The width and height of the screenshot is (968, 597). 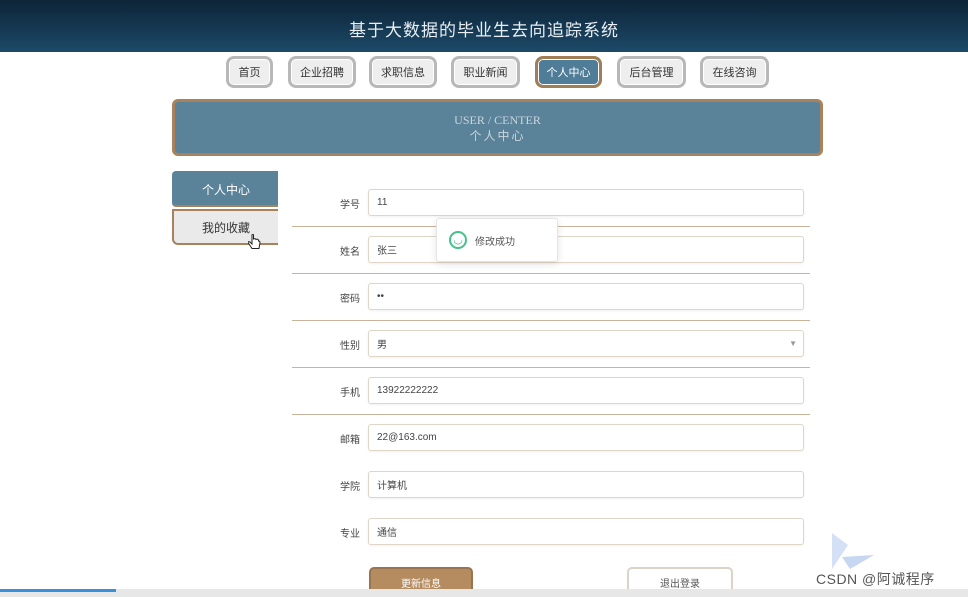 I want to click on field-label: 邮箱, so click(x=350, y=440).